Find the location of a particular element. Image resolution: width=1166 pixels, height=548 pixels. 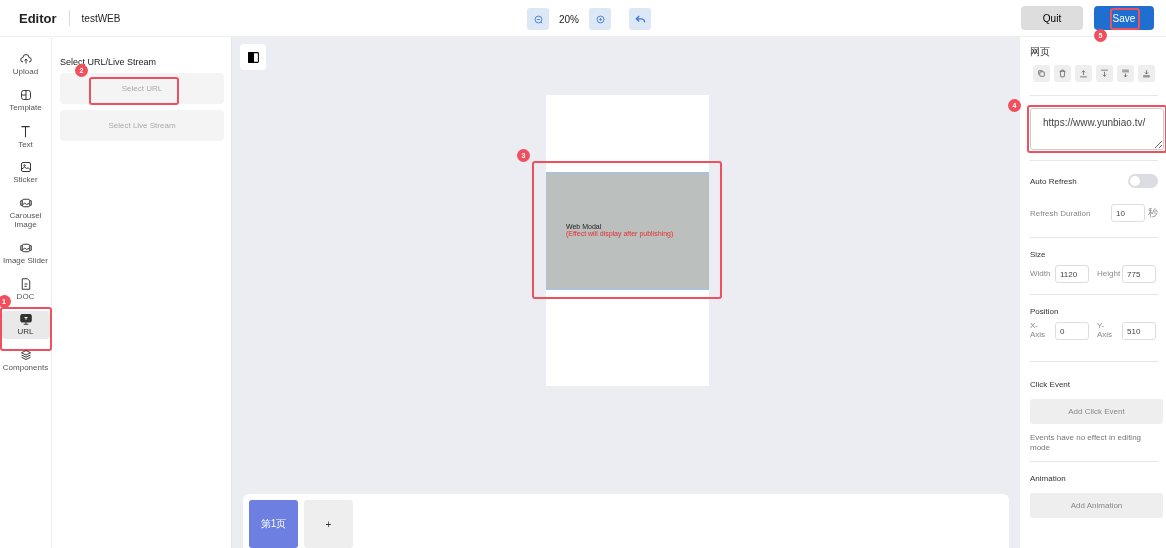

image-icon is located at coordinates (25, 167).